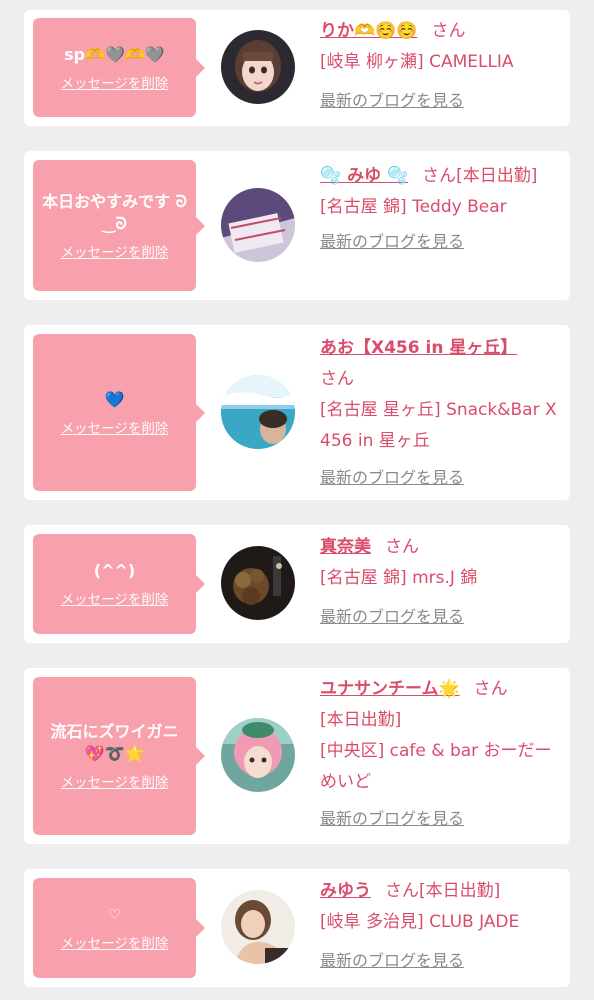 The width and height of the screenshot is (594, 1000). Describe the element at coordinates (418, 348) in the screenshot. I see `cast-name-link: あお【X456 in 星ヶ丘】` at that location.